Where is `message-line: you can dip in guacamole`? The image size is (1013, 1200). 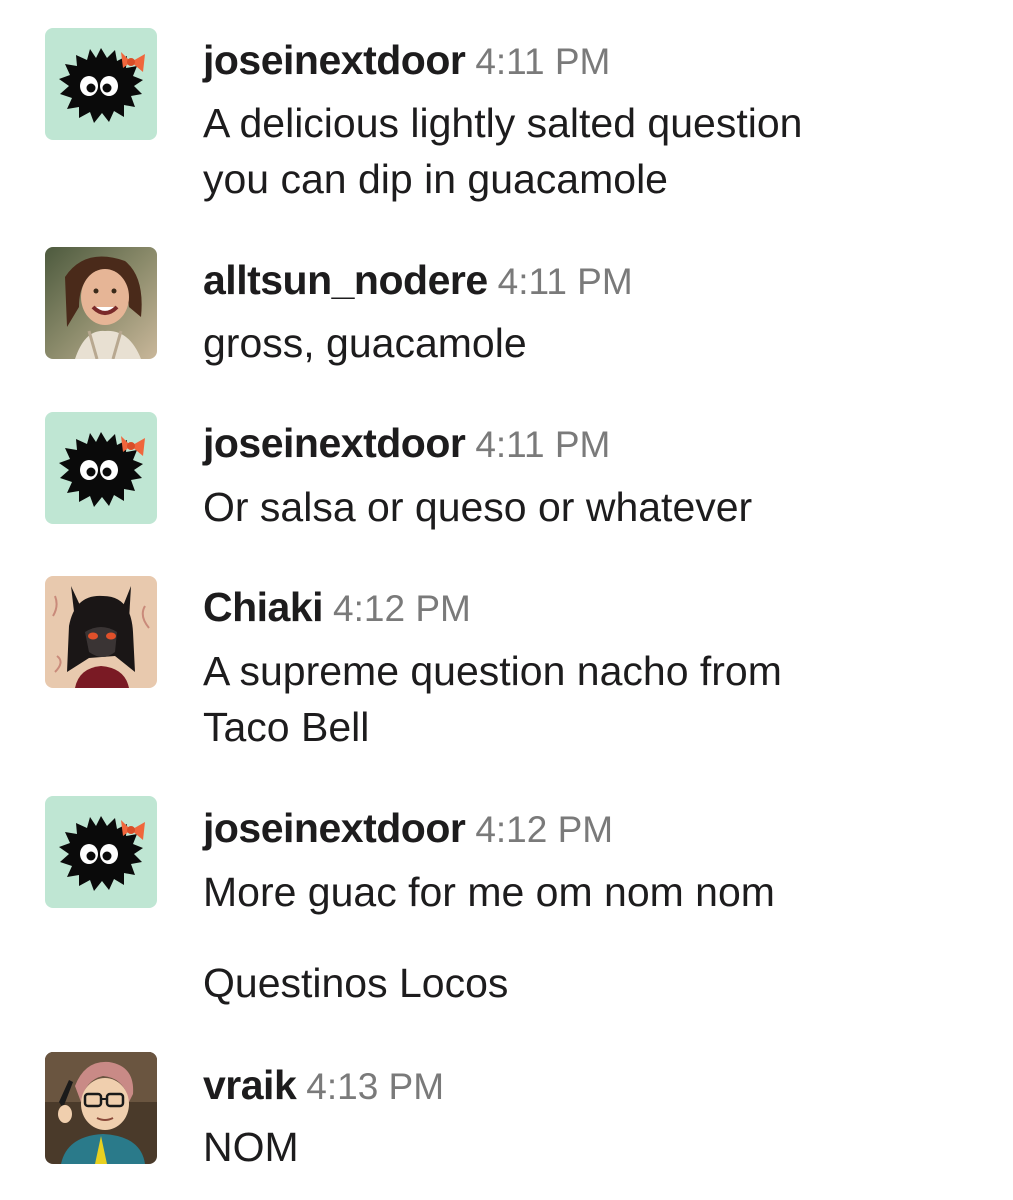
message-line: you can dip in guacamole is located at coordinates (435, 179).